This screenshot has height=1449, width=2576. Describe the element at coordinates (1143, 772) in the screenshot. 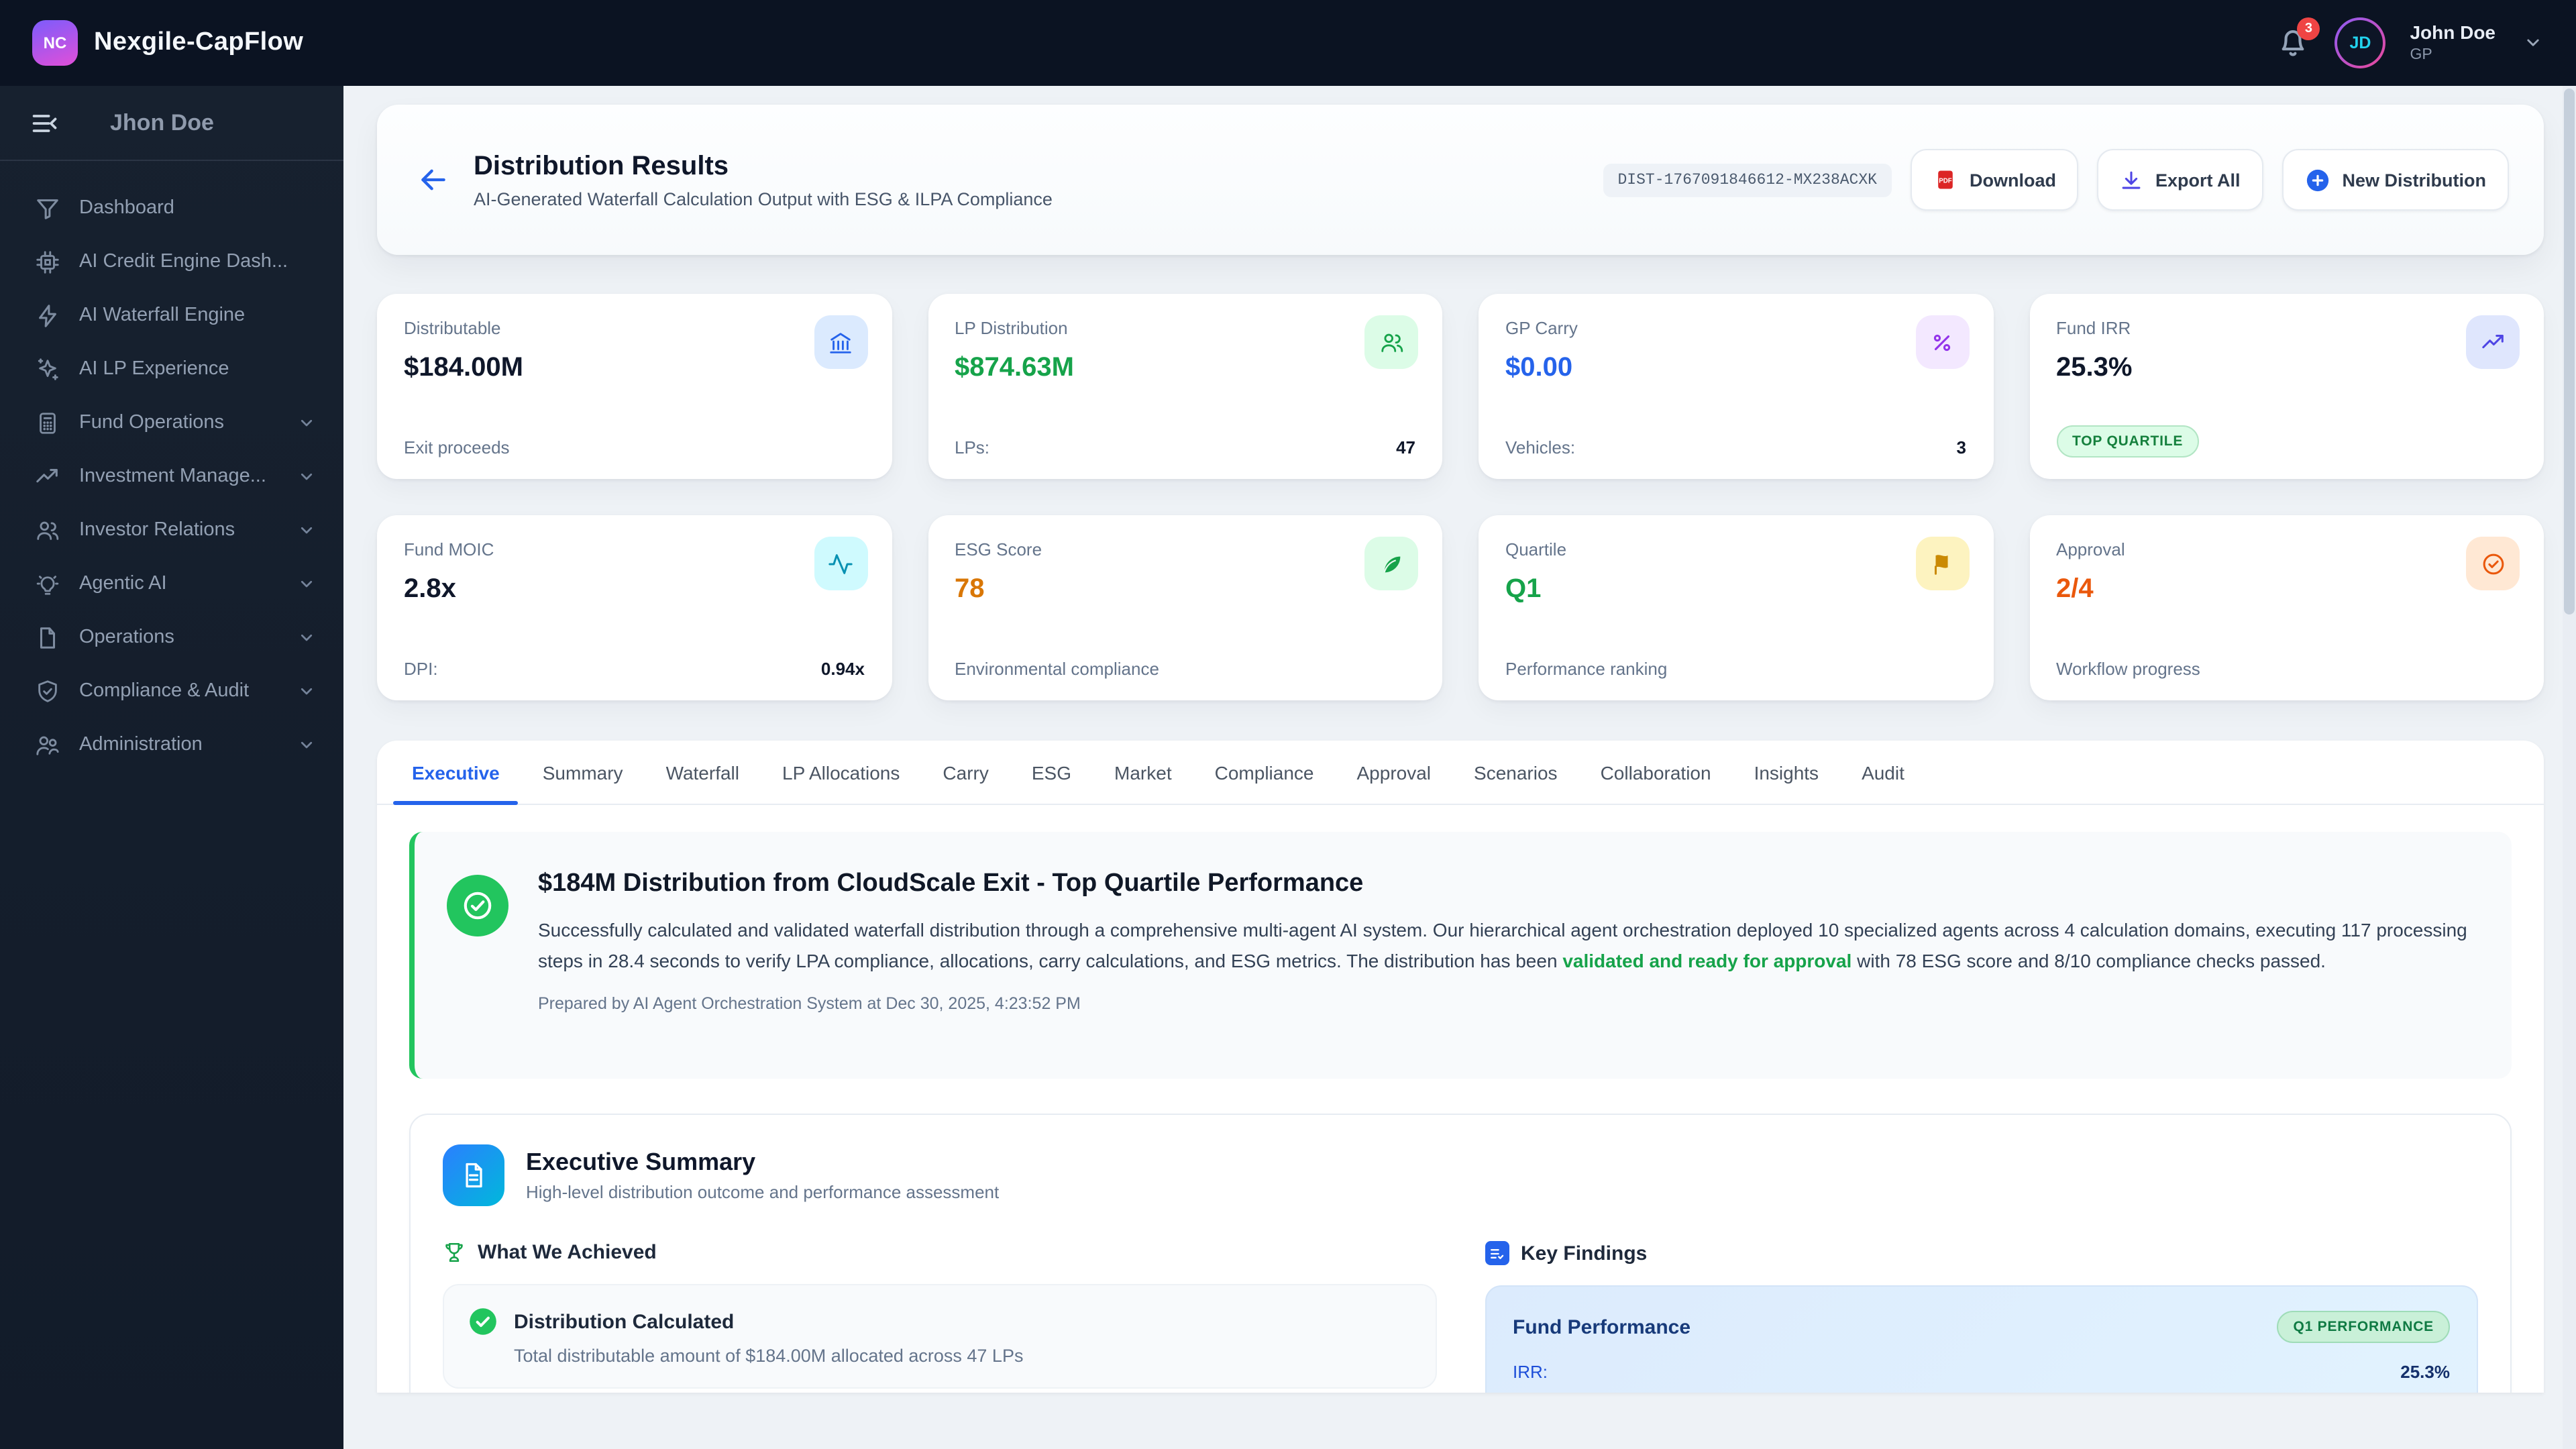

I see `tab-market: Market` at that location.